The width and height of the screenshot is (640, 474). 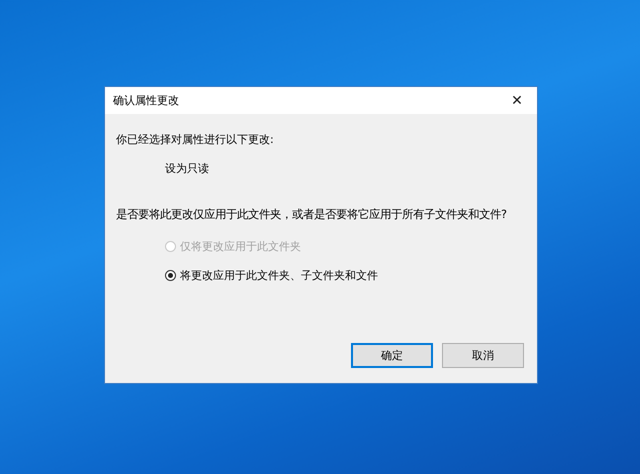 What do you see at coordinates (195, 139) in the screenshot?
I see `intro-text: 你已经选择对属性进行以下更改:` at bounding box center [195, 139].